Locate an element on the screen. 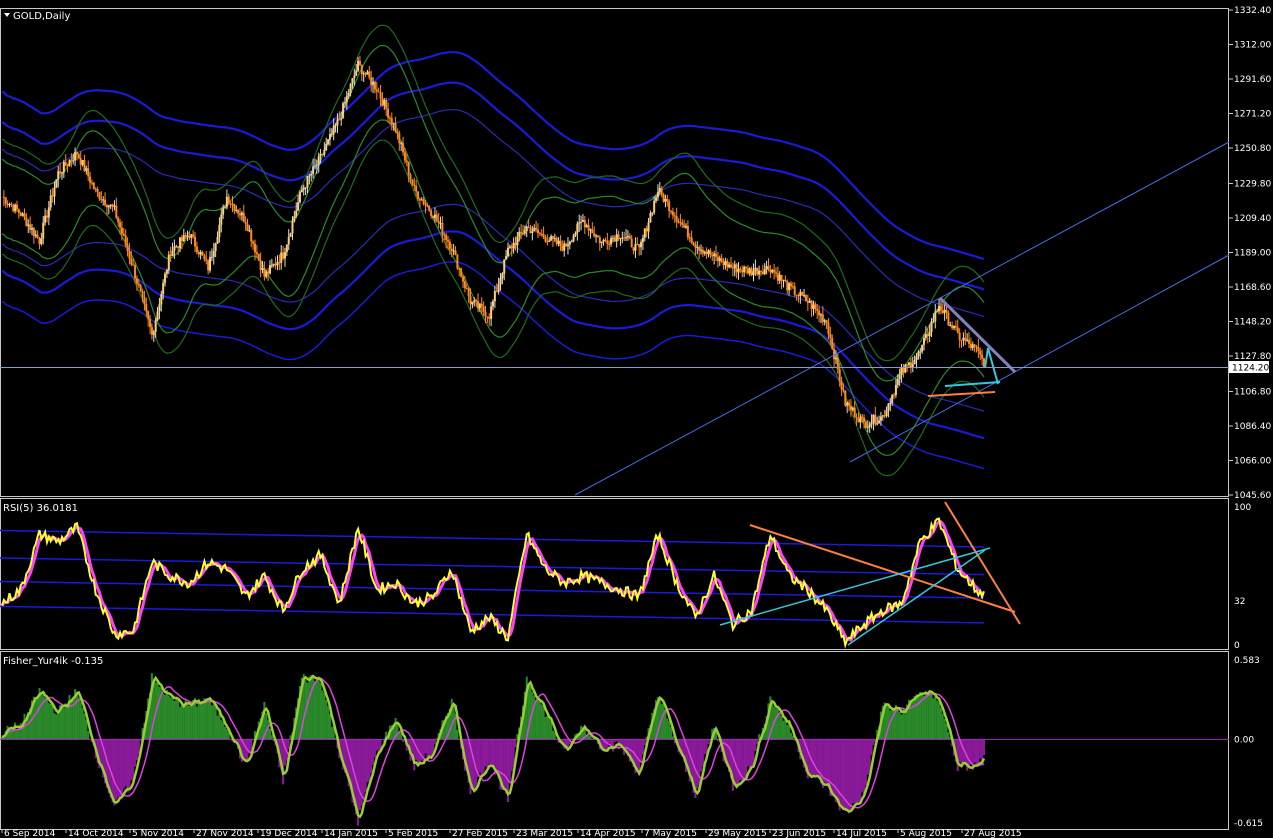  x-tick-label: 27 Feb 2015 is located at coordinates (480, 833).